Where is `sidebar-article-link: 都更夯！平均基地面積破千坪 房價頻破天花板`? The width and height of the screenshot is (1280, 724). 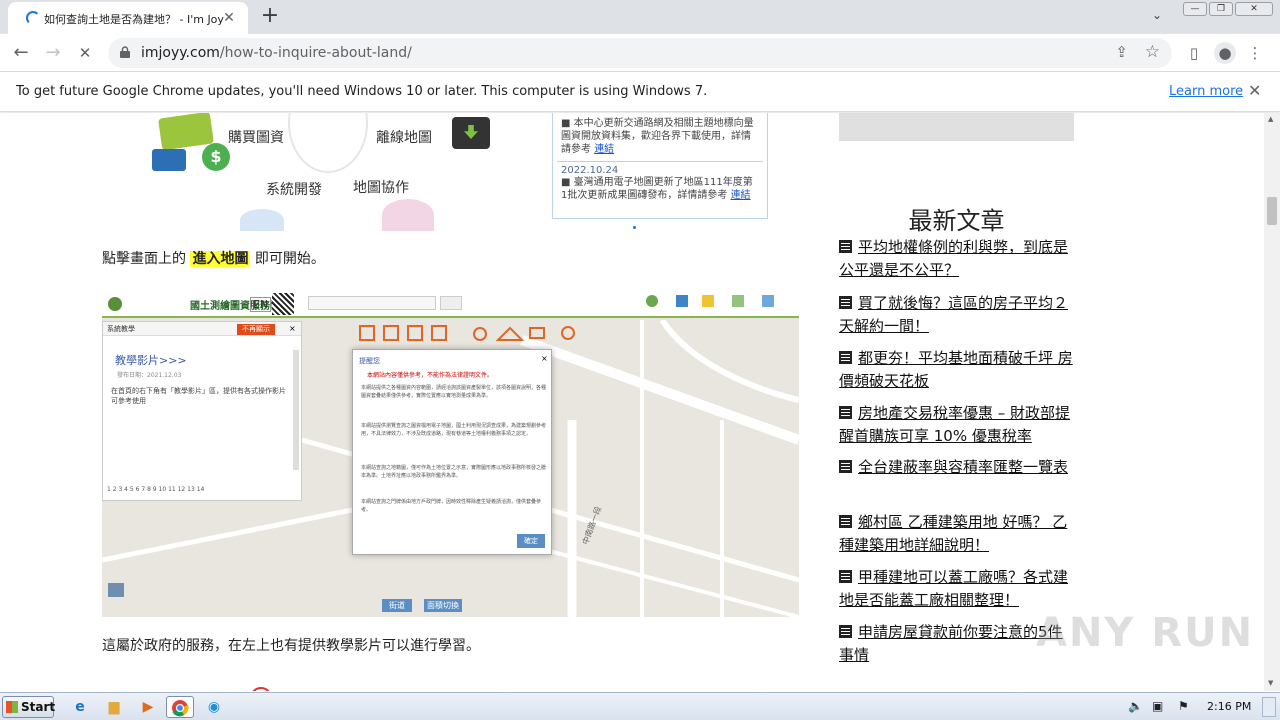 sidebar-article-link: 都更夯！平均基地面積破千坪 房價頻破天花板 is located at coordinates (957, 370).